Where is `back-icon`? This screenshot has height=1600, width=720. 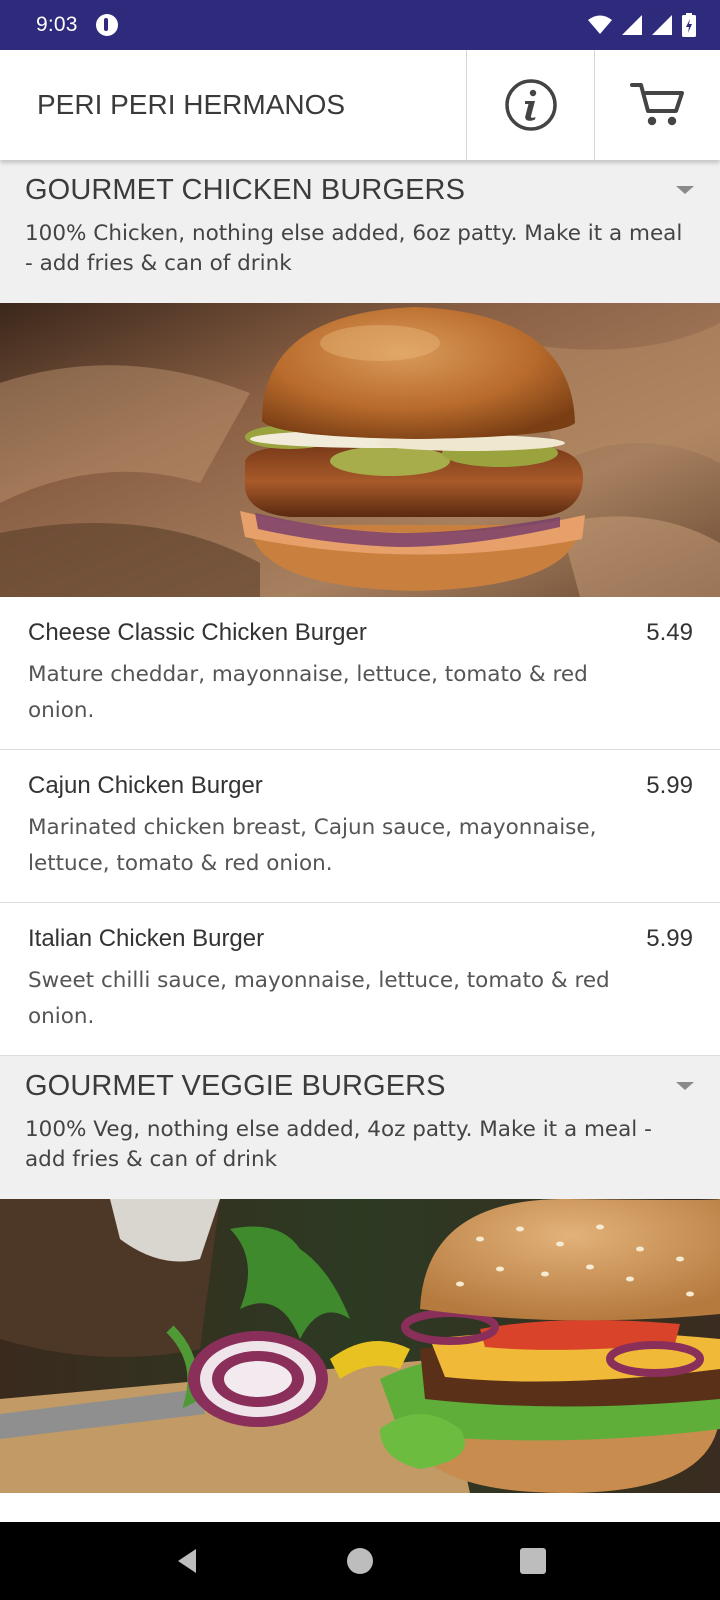
back-icon is located at coordinates (187, 1561).